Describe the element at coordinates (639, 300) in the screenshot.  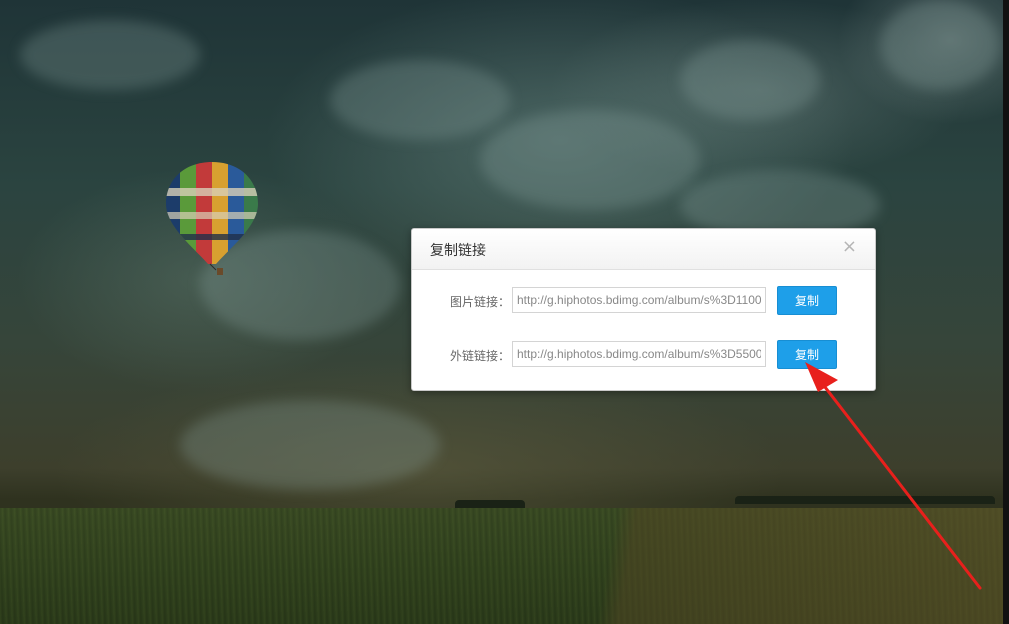
I see `image-link-input` at that location.